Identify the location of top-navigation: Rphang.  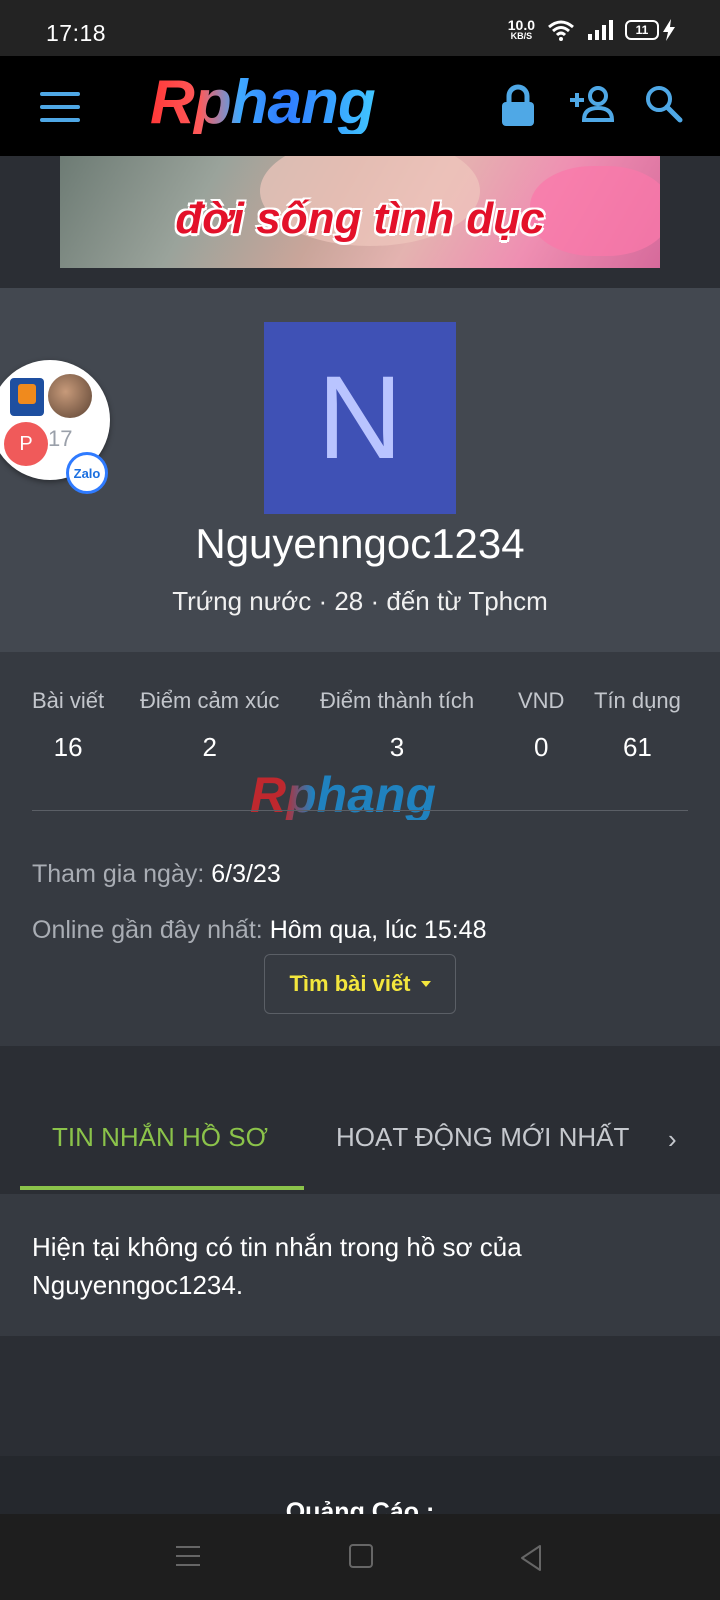
(360, 106).